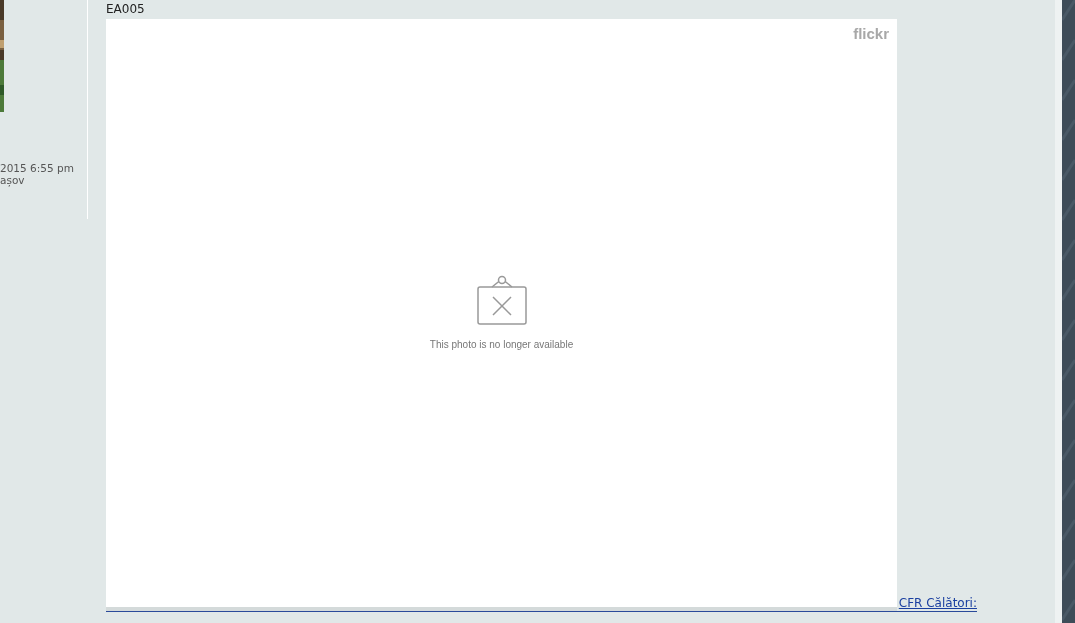 This screenshot has width=1075, height=623. I want to click on user-location: așov, so click(13, 180).